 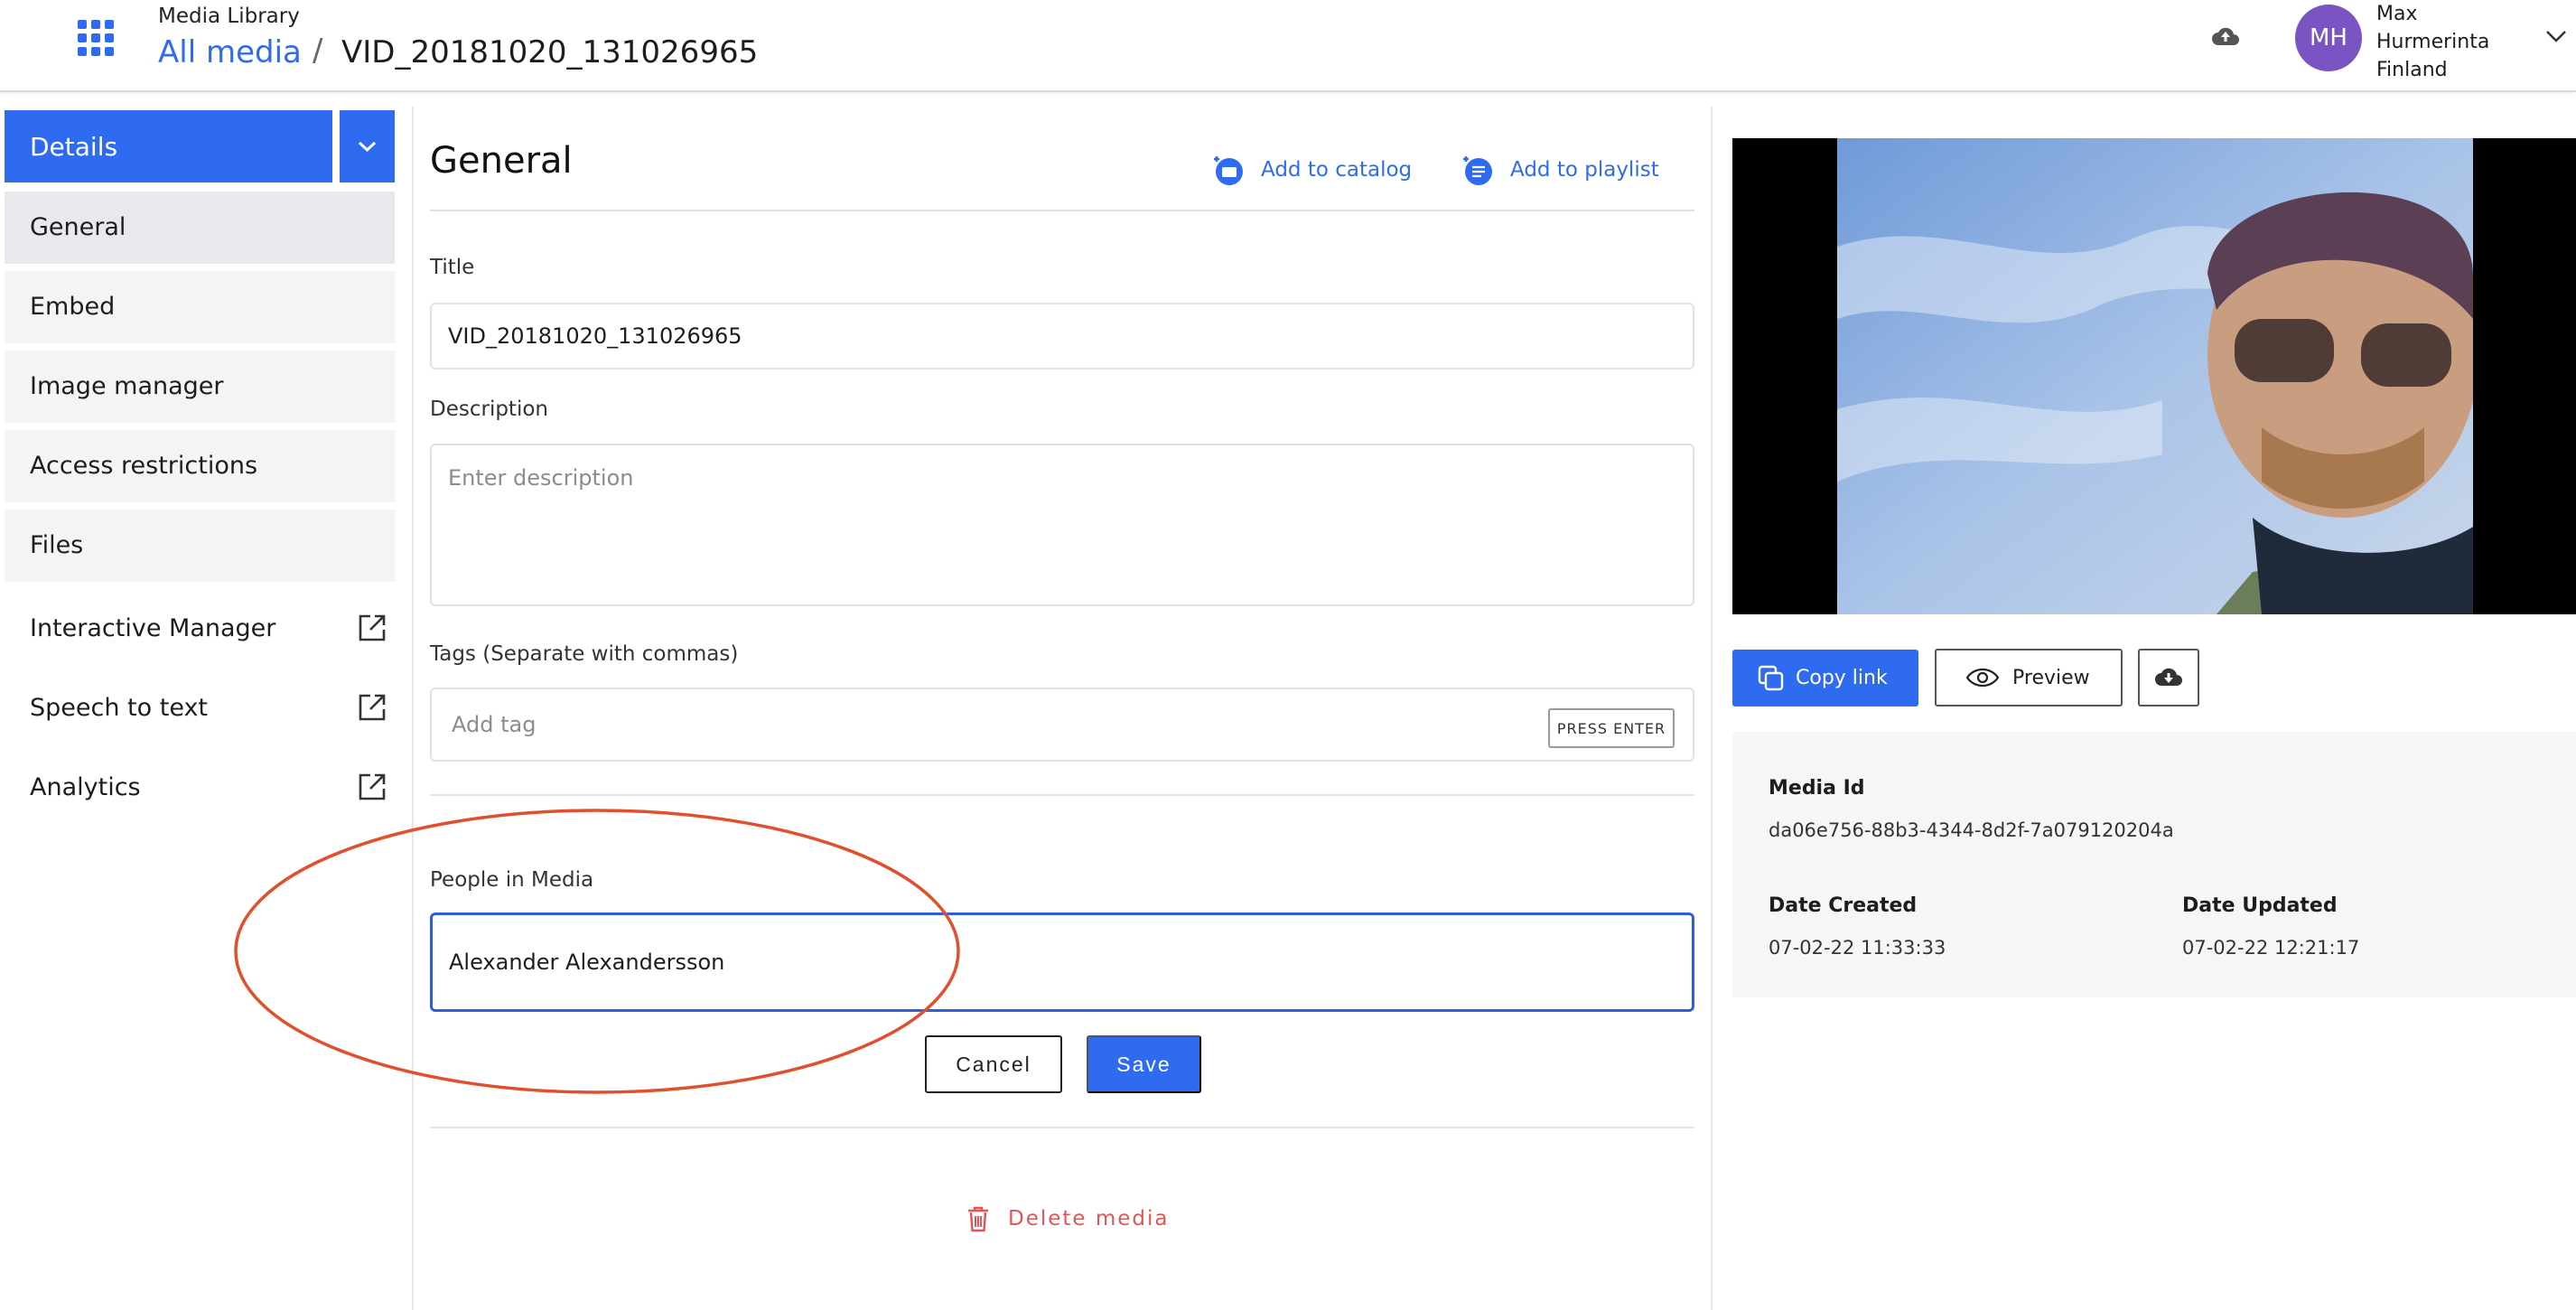 I want to click on copy-link-label: Copy link, so click(x=1842, y=678).